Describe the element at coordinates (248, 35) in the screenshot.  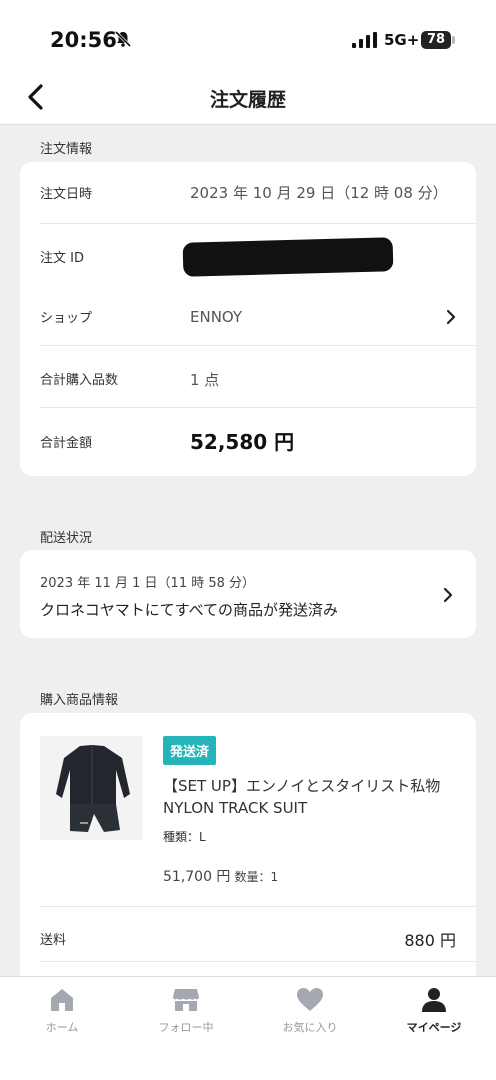
I see `status-bar: 20:56 5G+ 78` at that location.